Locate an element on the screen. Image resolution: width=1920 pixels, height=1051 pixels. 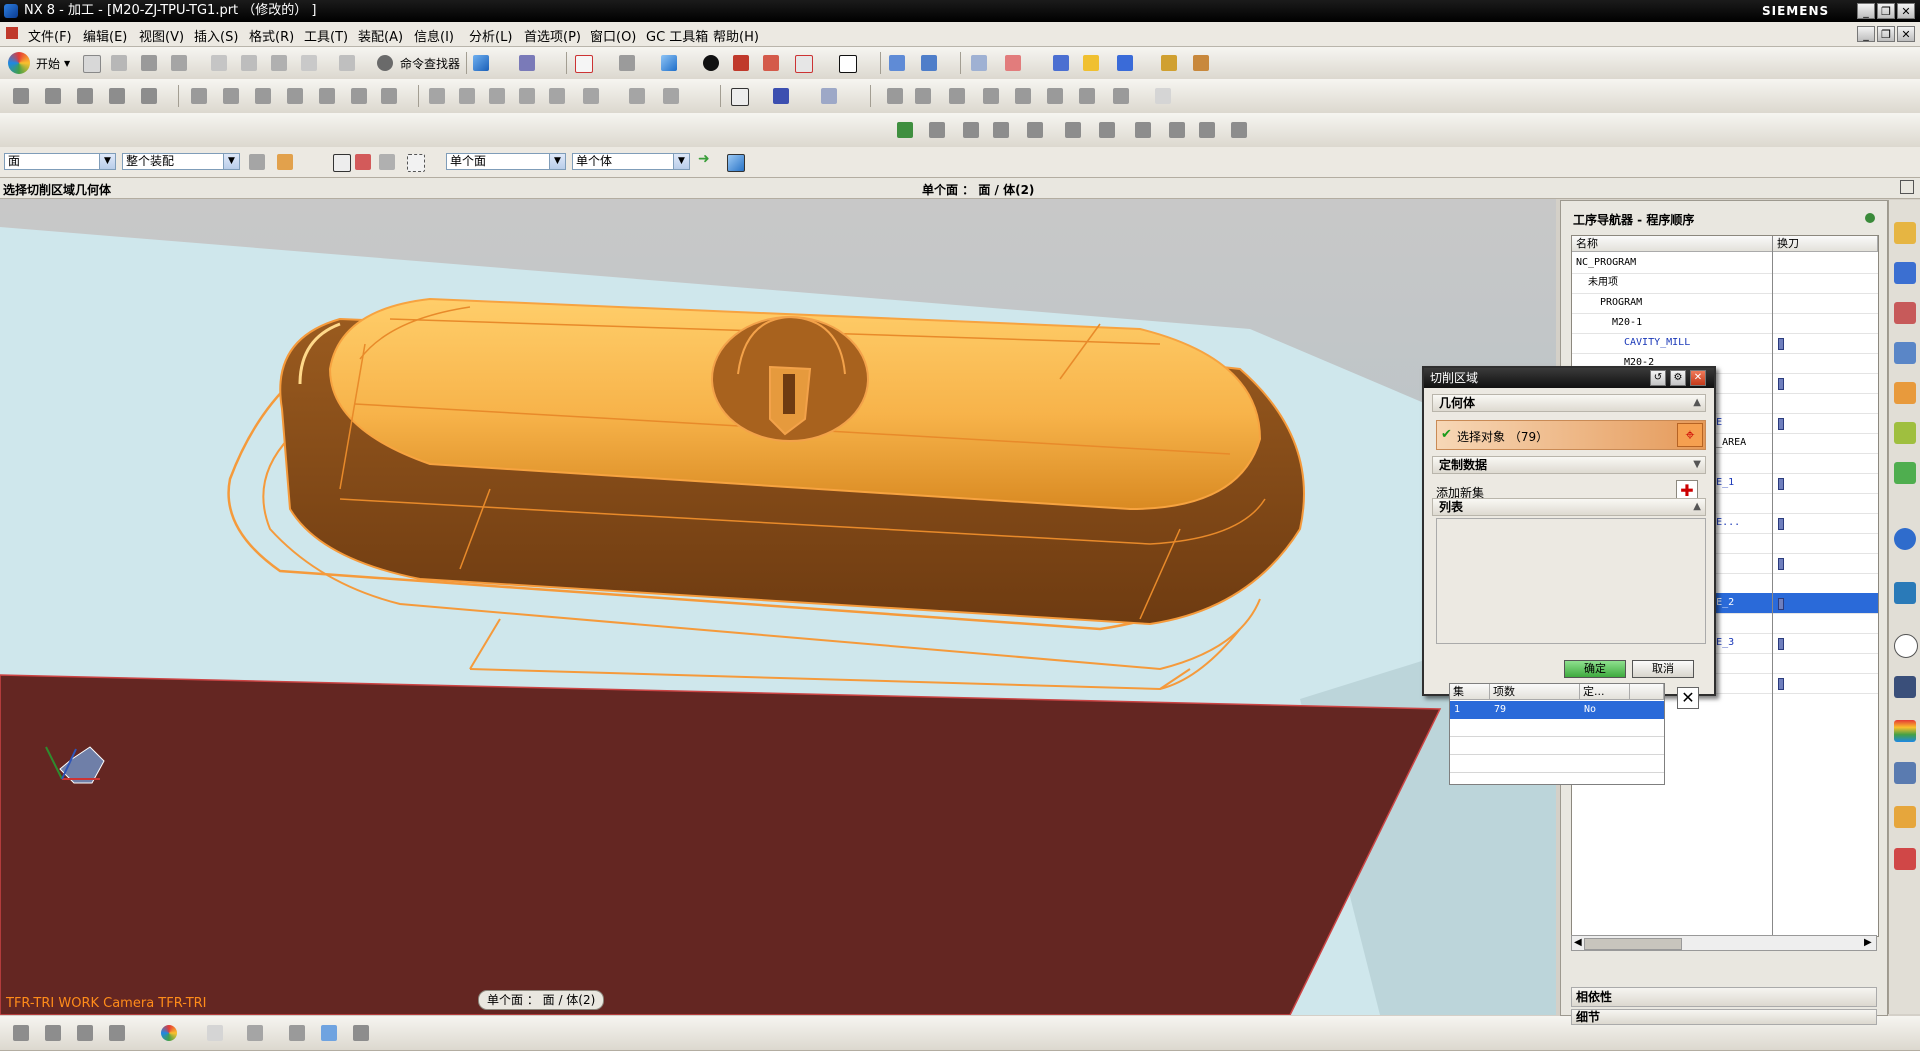
set-row: 1 79 No is located at coordinates (1557, 710).